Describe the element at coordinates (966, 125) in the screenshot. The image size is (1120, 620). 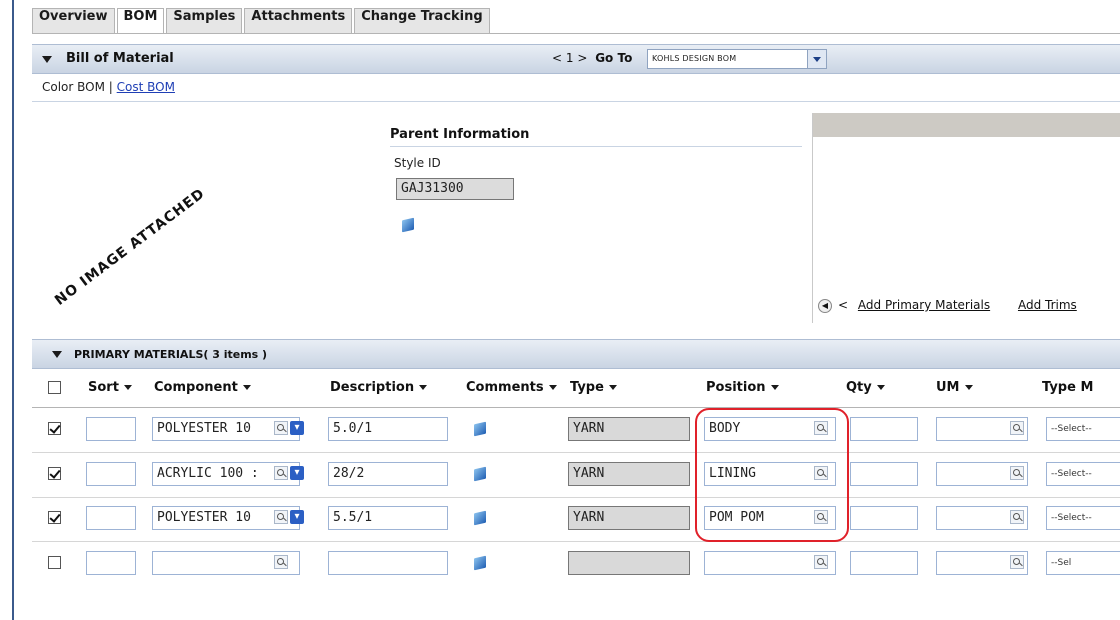
I see `material-panel-header` at that location.